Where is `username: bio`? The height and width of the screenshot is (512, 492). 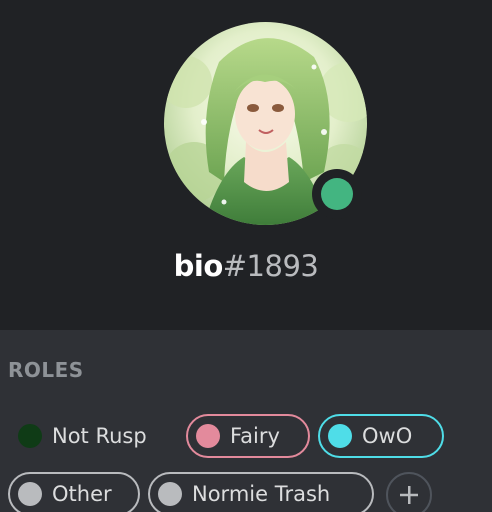 username: bio is located at coordinates (199, 266).